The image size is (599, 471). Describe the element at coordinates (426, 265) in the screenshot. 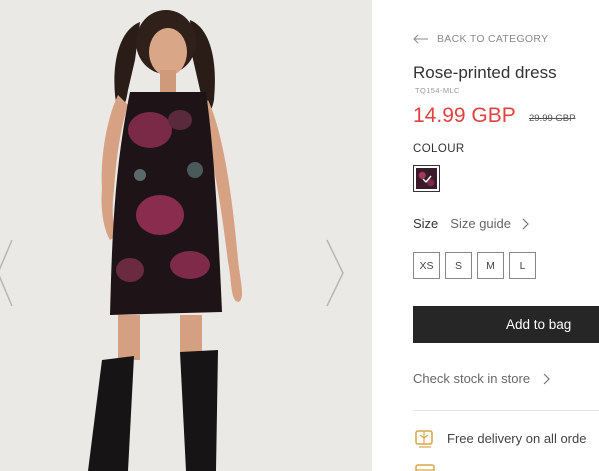

I see `size-option-xs: XS` at that location.